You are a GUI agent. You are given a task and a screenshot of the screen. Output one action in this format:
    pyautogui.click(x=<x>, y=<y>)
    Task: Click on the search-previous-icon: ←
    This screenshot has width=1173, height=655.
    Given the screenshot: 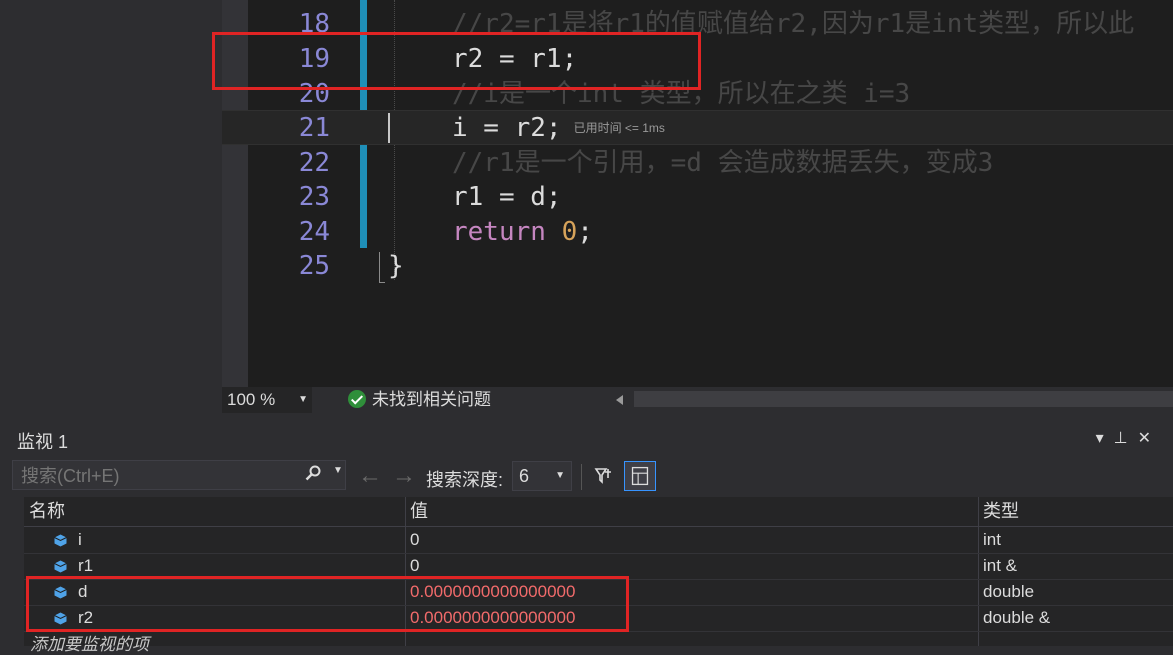 What is the action you would take?
    pyautogui.click(x=370, y=476)
    